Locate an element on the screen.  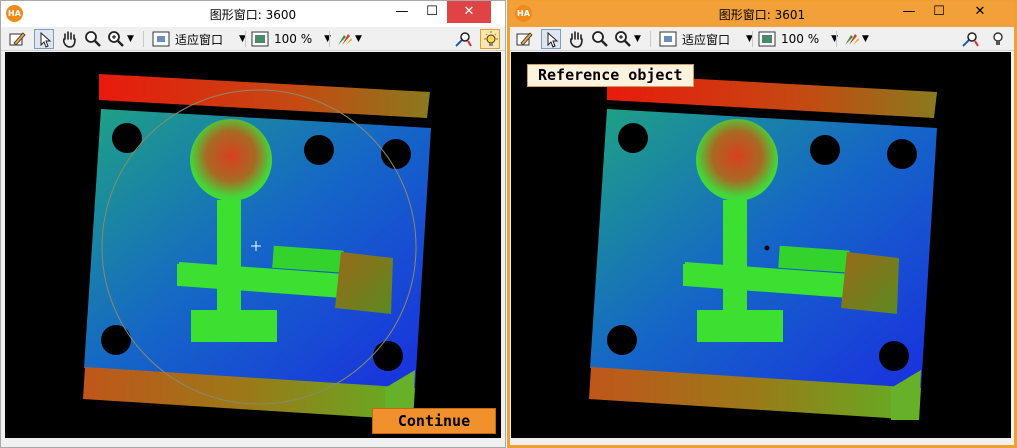
continue-button: Continue is located at coordinates (434, 421).